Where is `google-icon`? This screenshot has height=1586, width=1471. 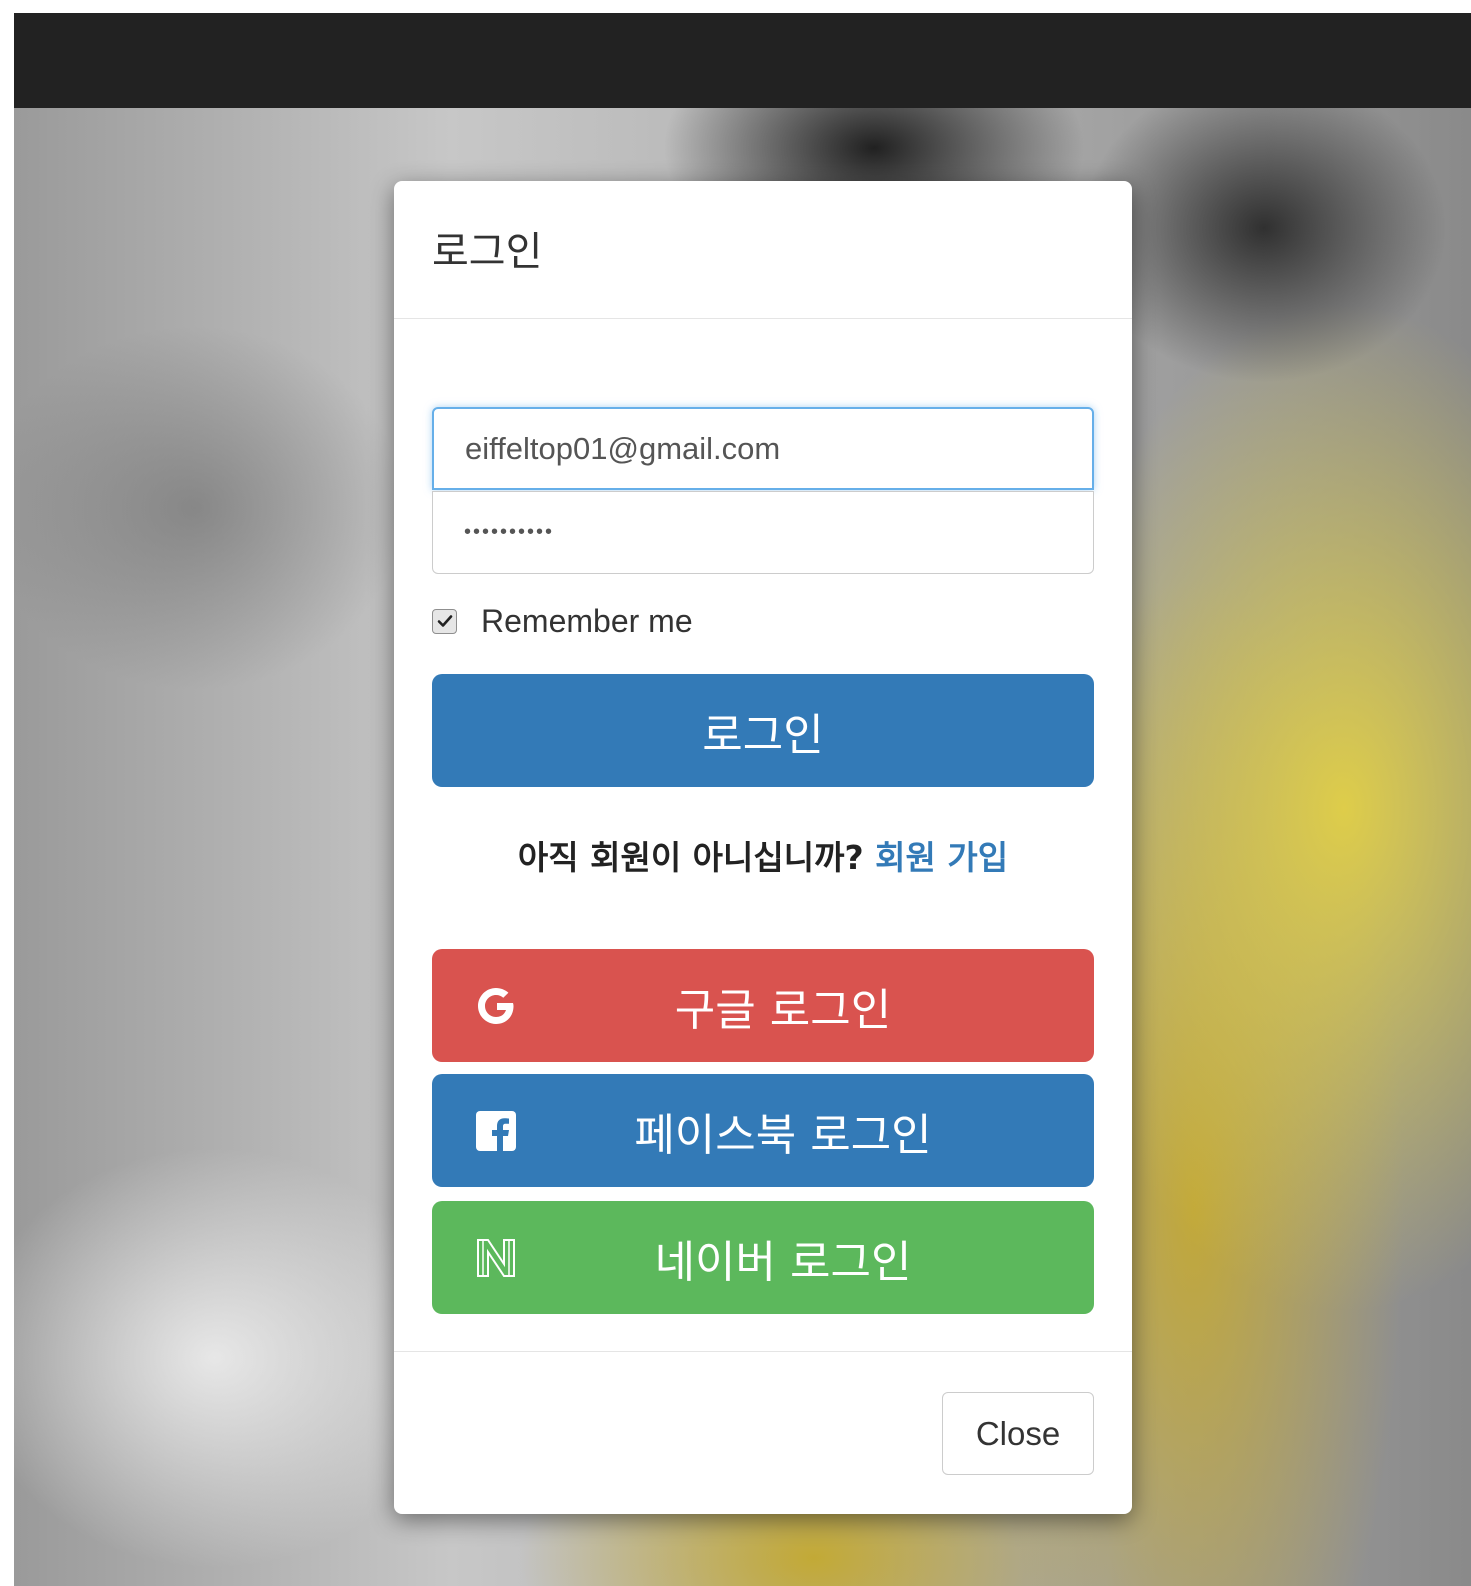
google-icon is located at coordinates (496, 1006).